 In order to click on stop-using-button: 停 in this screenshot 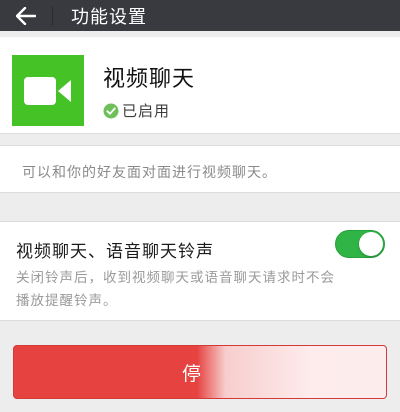, I will do `click(200, 372)`.